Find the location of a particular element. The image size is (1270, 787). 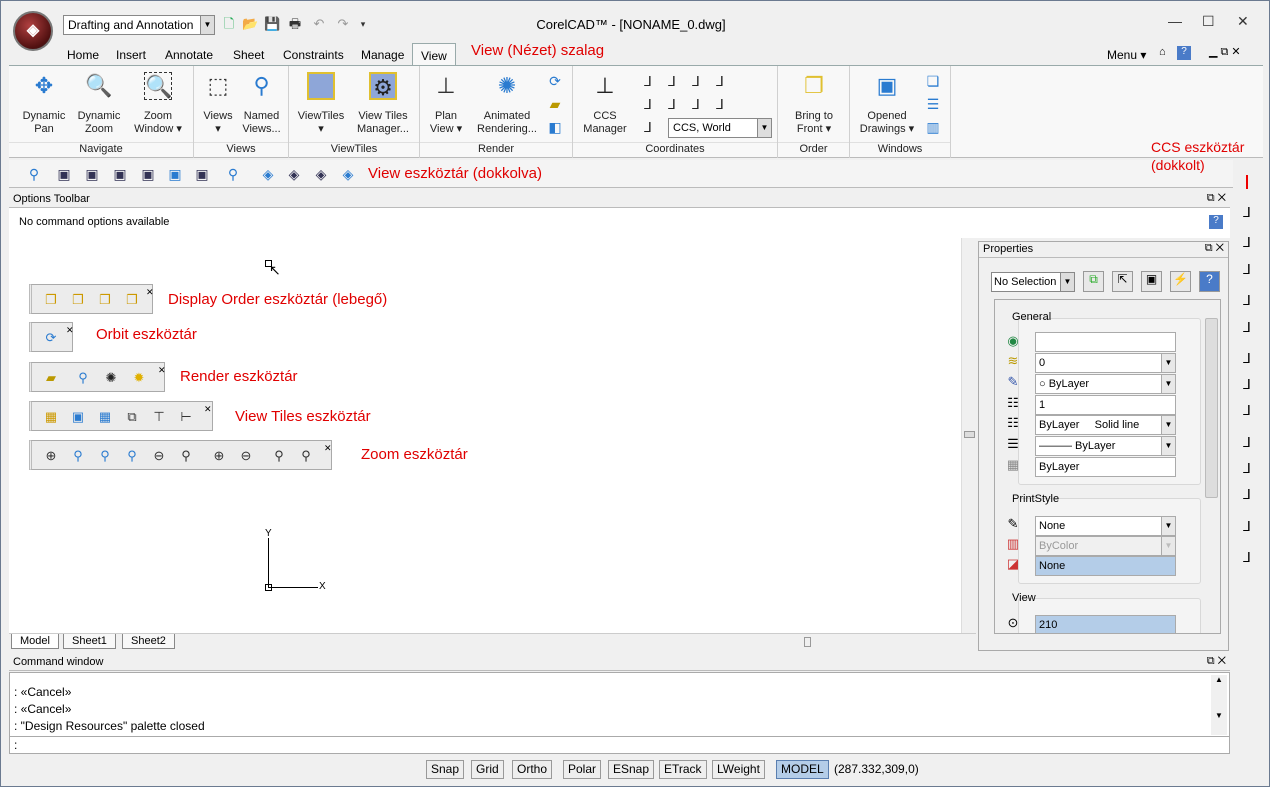

sw-iso-icon: ◈ is located at coordinates (268, 174).